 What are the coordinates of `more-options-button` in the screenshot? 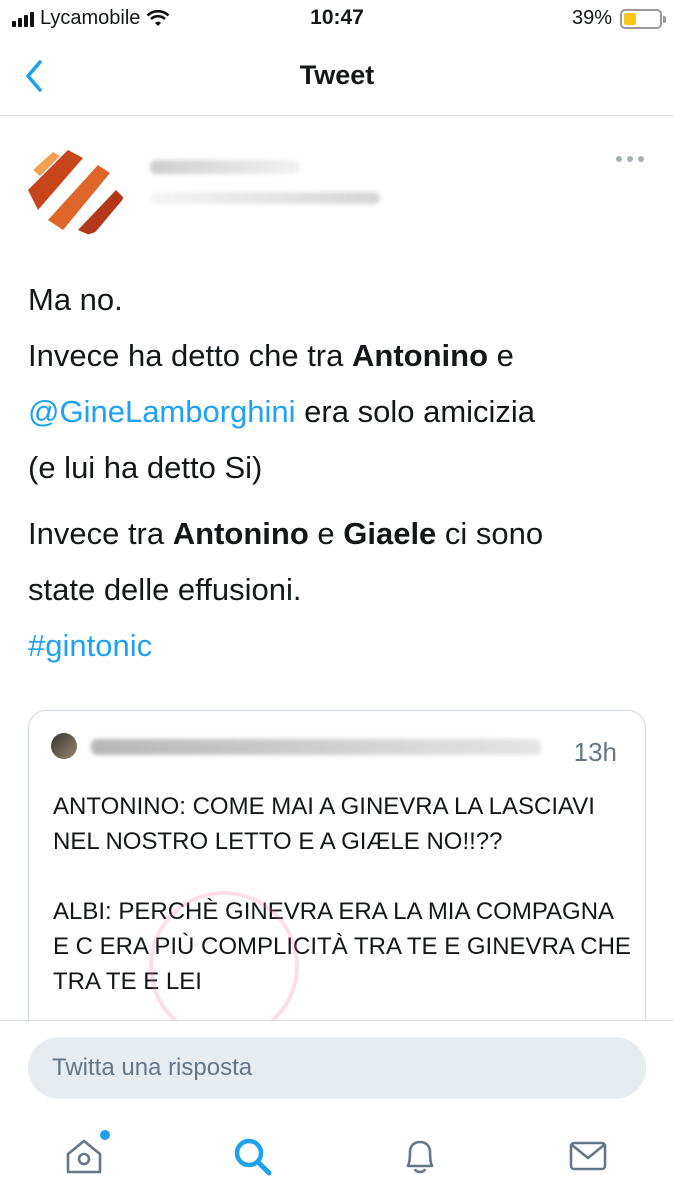 It's located at (630, 159).